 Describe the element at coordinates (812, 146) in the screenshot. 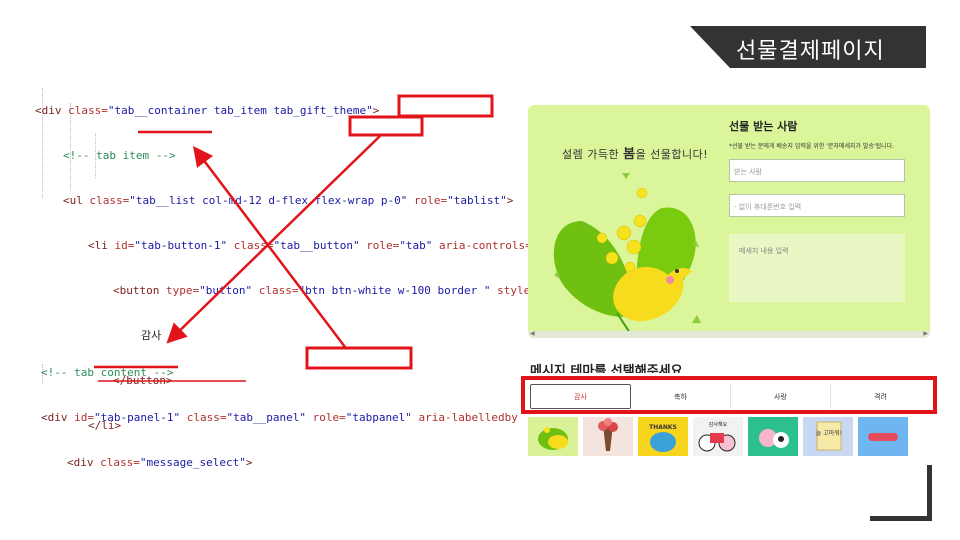

I see `receiver-notice: *선물 받는 분에게 배송지 입력을 위한 '문자메세지가 발송'됩니다.` at that location.